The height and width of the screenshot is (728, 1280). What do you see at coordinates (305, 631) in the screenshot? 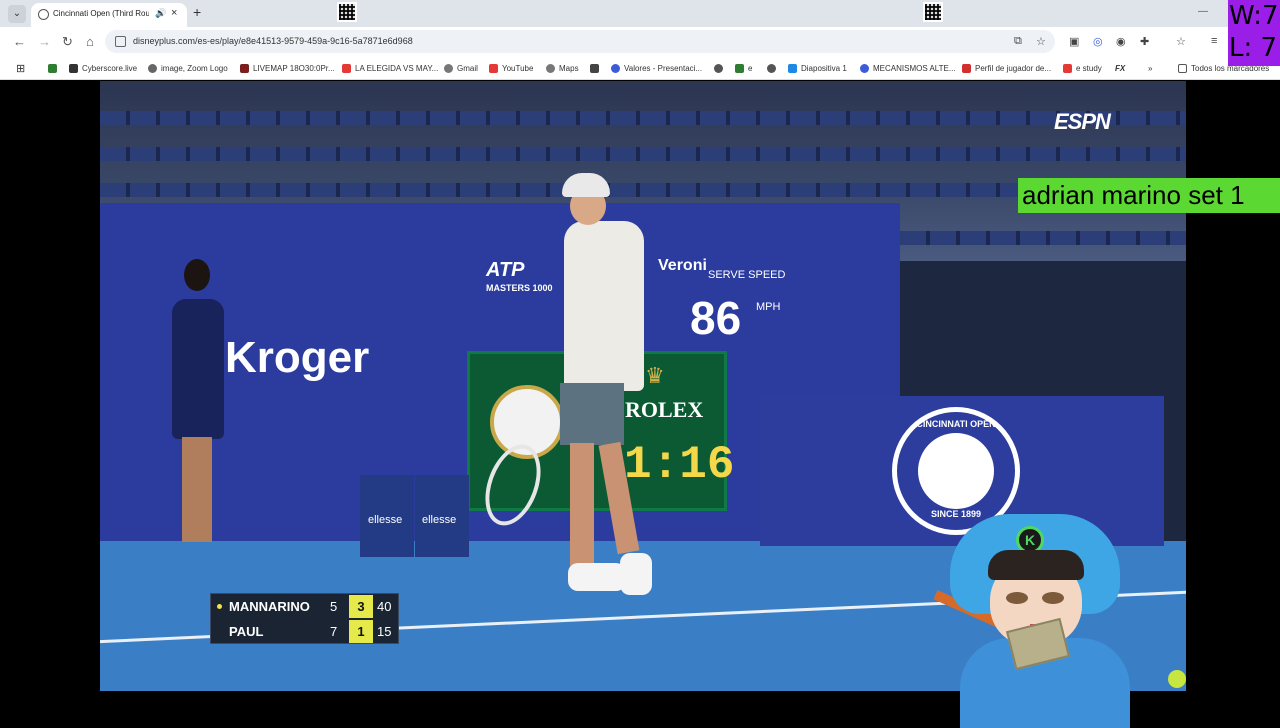
I see `score-row: PAUL 7 1 15` at bounding box center [305, 631].